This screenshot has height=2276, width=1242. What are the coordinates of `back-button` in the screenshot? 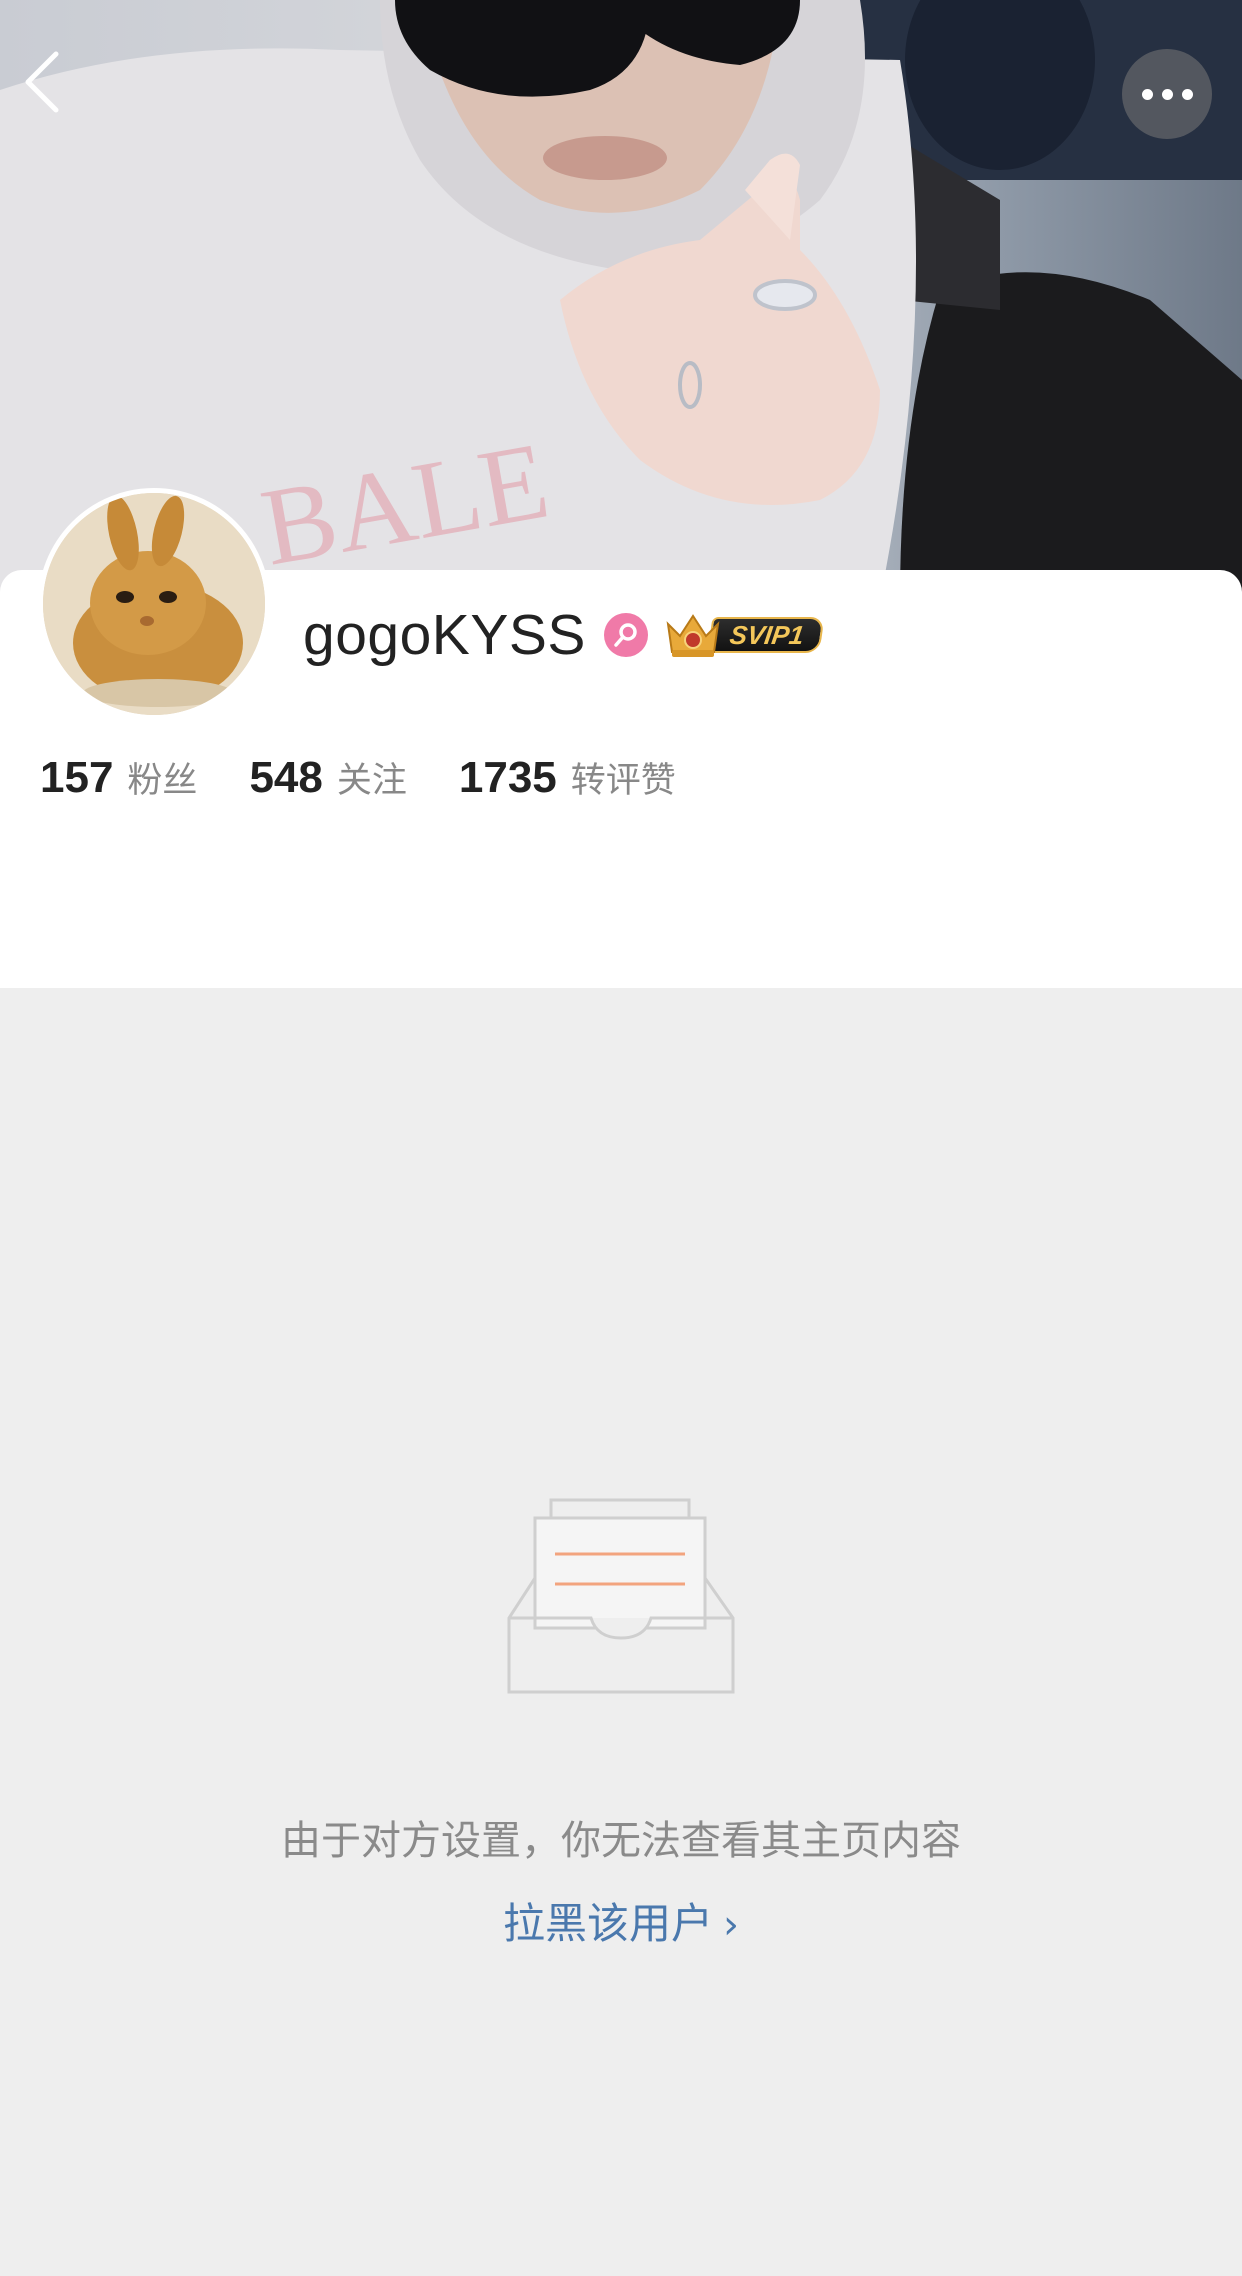 It's located at (62, 95).